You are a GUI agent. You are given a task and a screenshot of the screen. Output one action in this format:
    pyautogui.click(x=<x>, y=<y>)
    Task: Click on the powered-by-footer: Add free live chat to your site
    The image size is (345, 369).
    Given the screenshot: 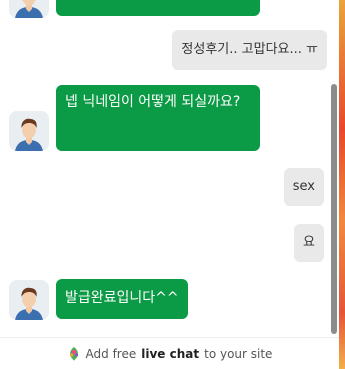 What is the action you would take?
    pyautogui.click(x=169, y=353)
    